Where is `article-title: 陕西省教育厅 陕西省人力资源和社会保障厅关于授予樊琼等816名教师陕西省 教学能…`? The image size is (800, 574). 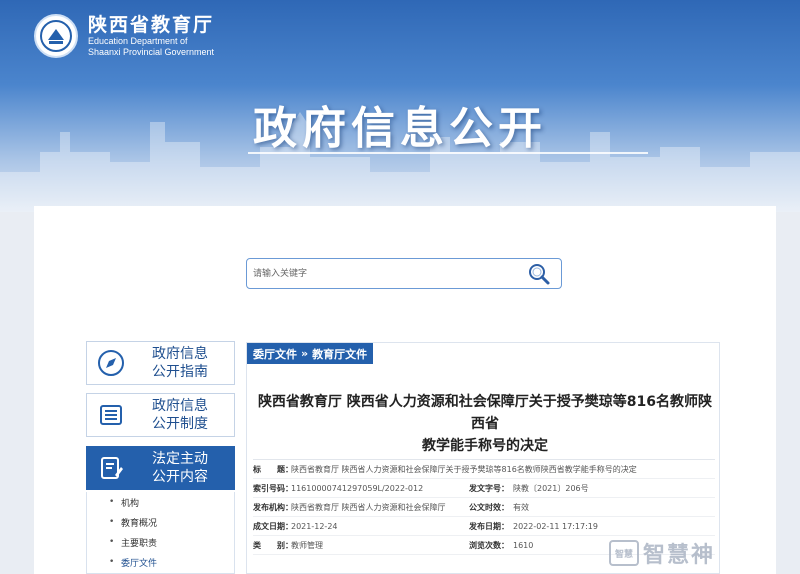 article-title: 陕西省教育厅 陕西省人力资源和社会保障厅关于授予樊琼等816名教师陕西省 教学能… is located at coordinates (485, 424).